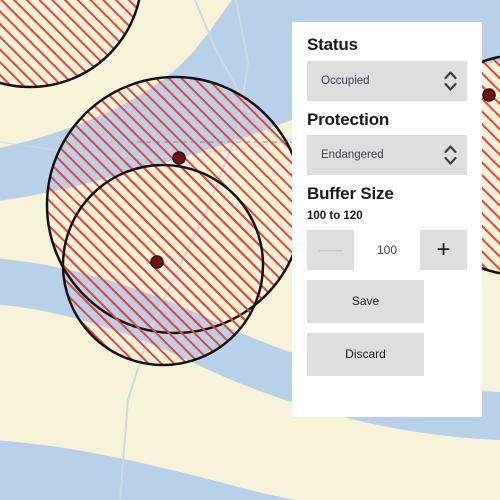  What do you see at coordinates (387, 80) in the screenshot?
I see `status-select: Occupied` at bounding box center [387, 80].